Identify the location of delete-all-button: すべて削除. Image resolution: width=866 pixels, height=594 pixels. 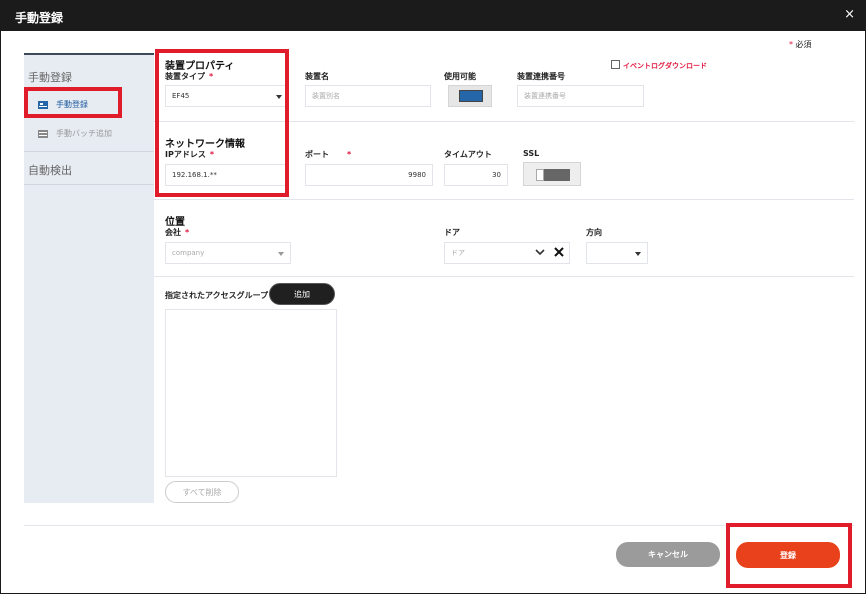
(202, 492).